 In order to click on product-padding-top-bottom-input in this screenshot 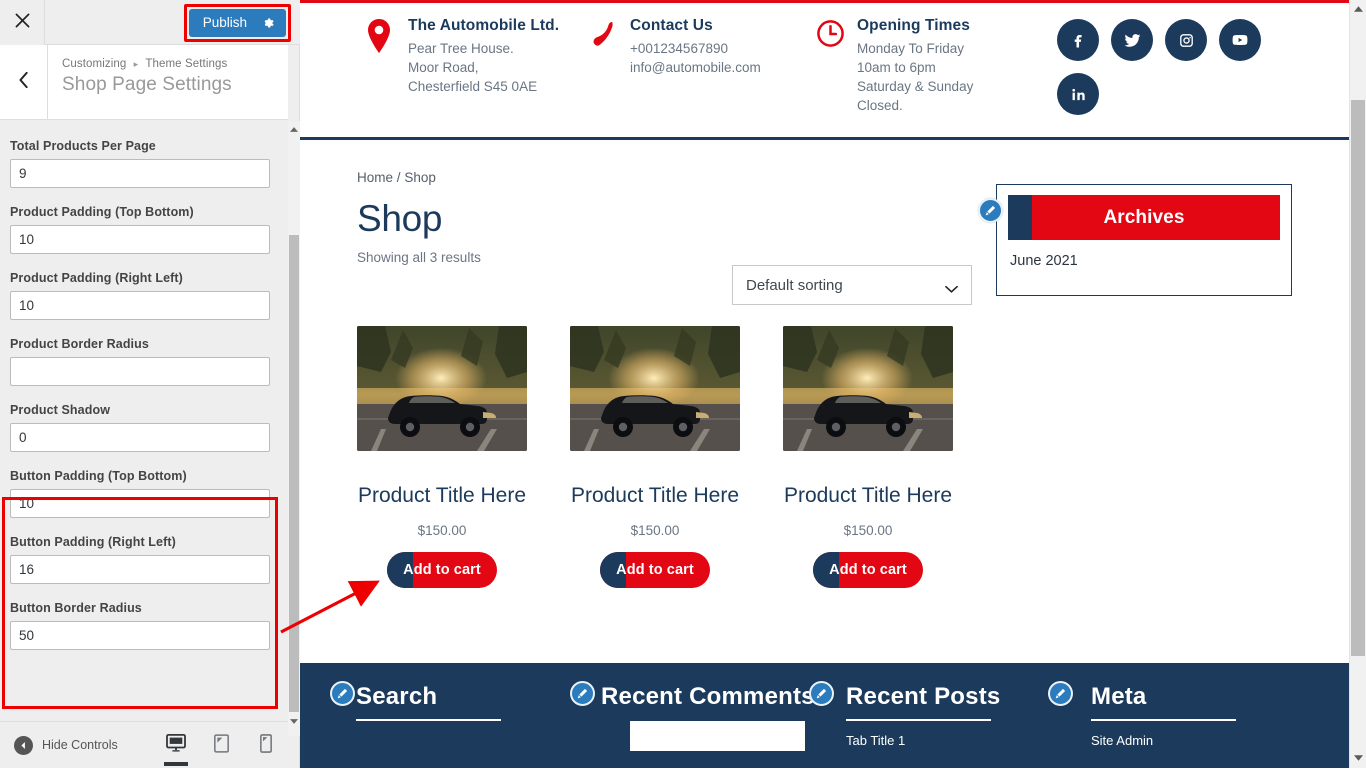, I will do `click(140, 239)`.